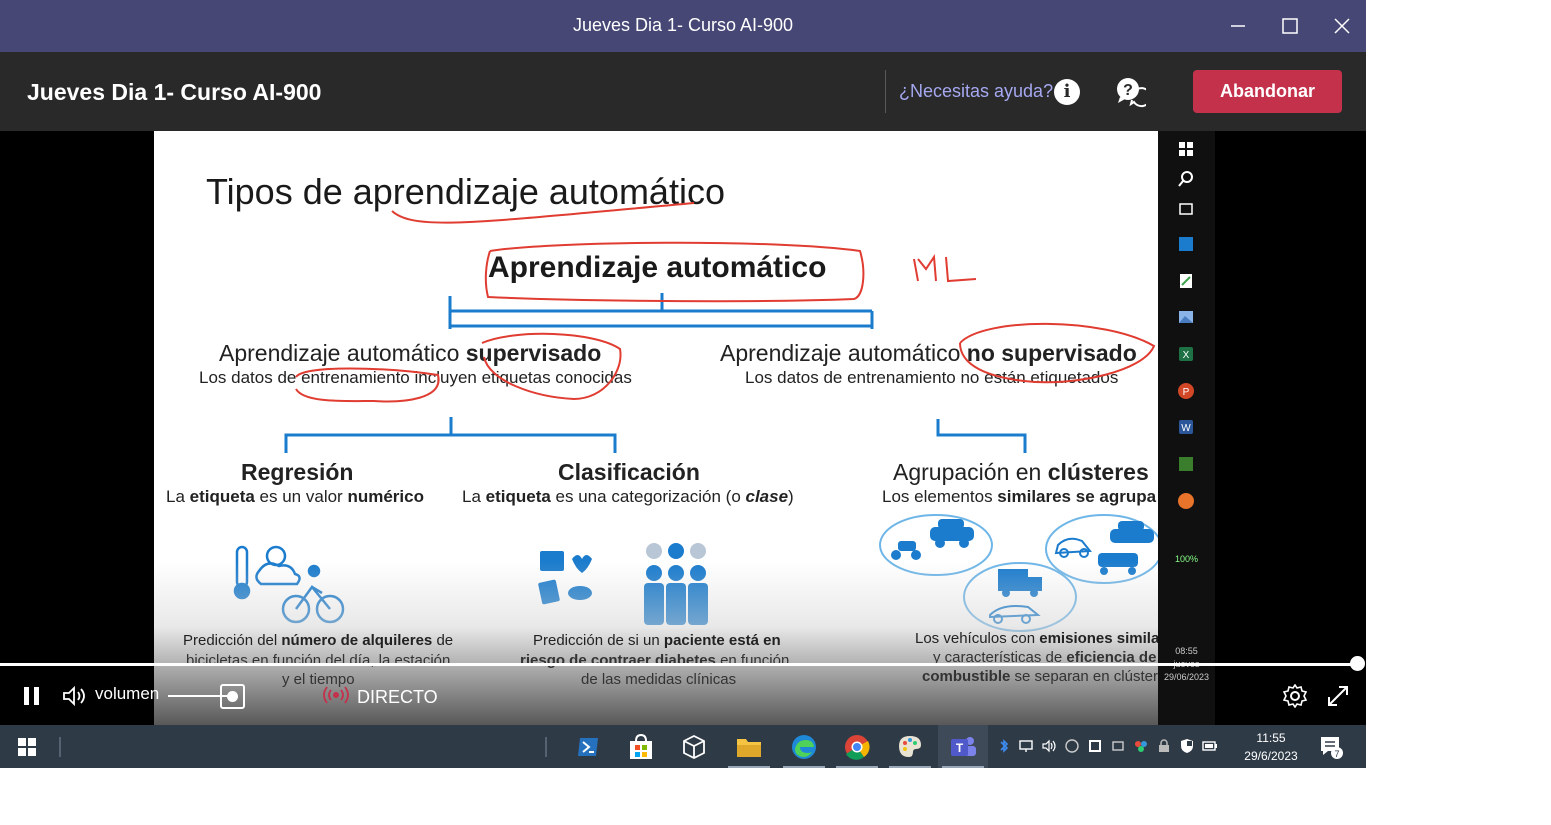  I want to click on settings-gear-icon, so click(1295, 696).